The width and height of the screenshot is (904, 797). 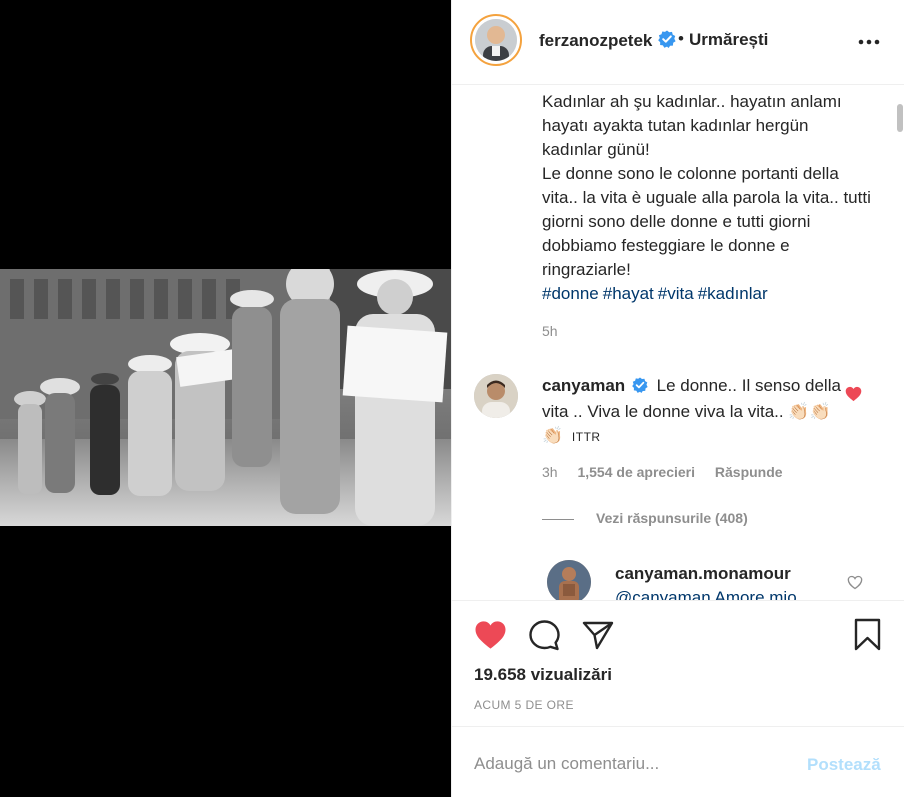 I want to click on more-options-icon, so click(x=869, y=41).